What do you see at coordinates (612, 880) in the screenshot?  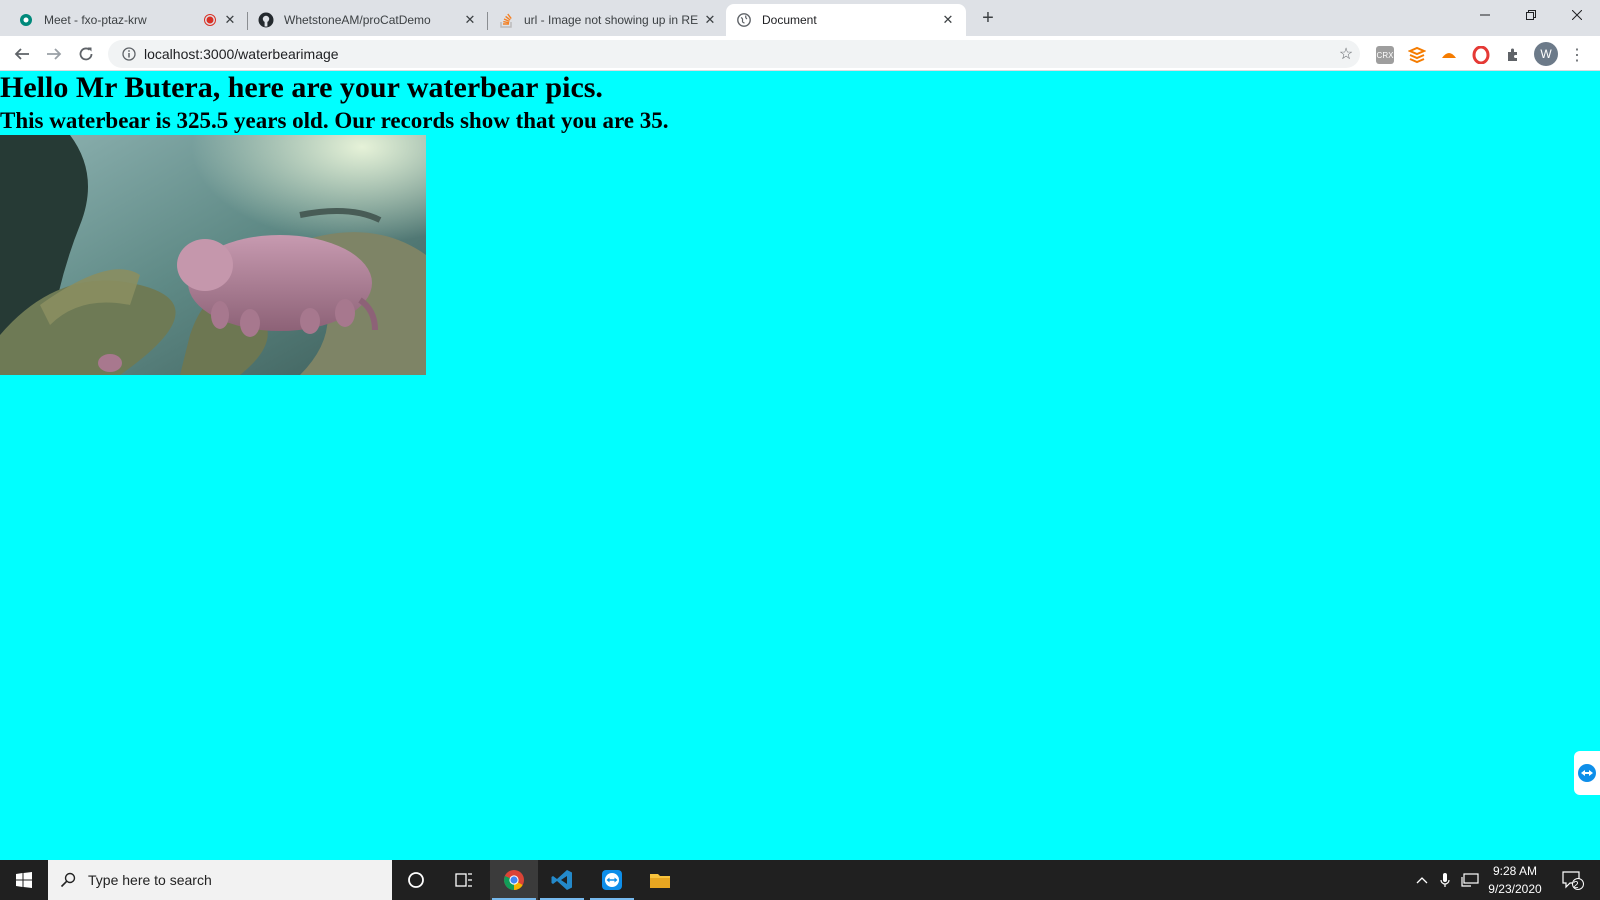 I see `teamviewer-icon` at bounding box center [612, 880].